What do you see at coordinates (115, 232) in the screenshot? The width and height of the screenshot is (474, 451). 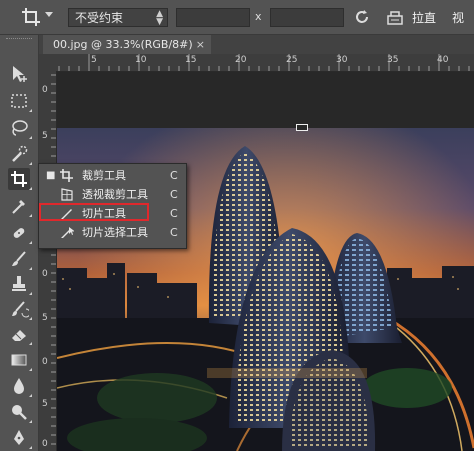 I see `menu-item-label: 切片选择工具` at bounding box center [115, 232].